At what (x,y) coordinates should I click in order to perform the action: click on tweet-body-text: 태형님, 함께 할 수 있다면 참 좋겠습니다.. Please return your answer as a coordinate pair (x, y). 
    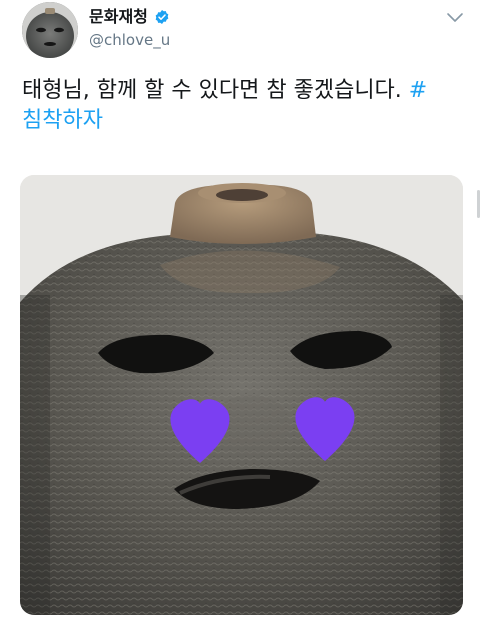
    Looking at the image, I should click on (212, 90).